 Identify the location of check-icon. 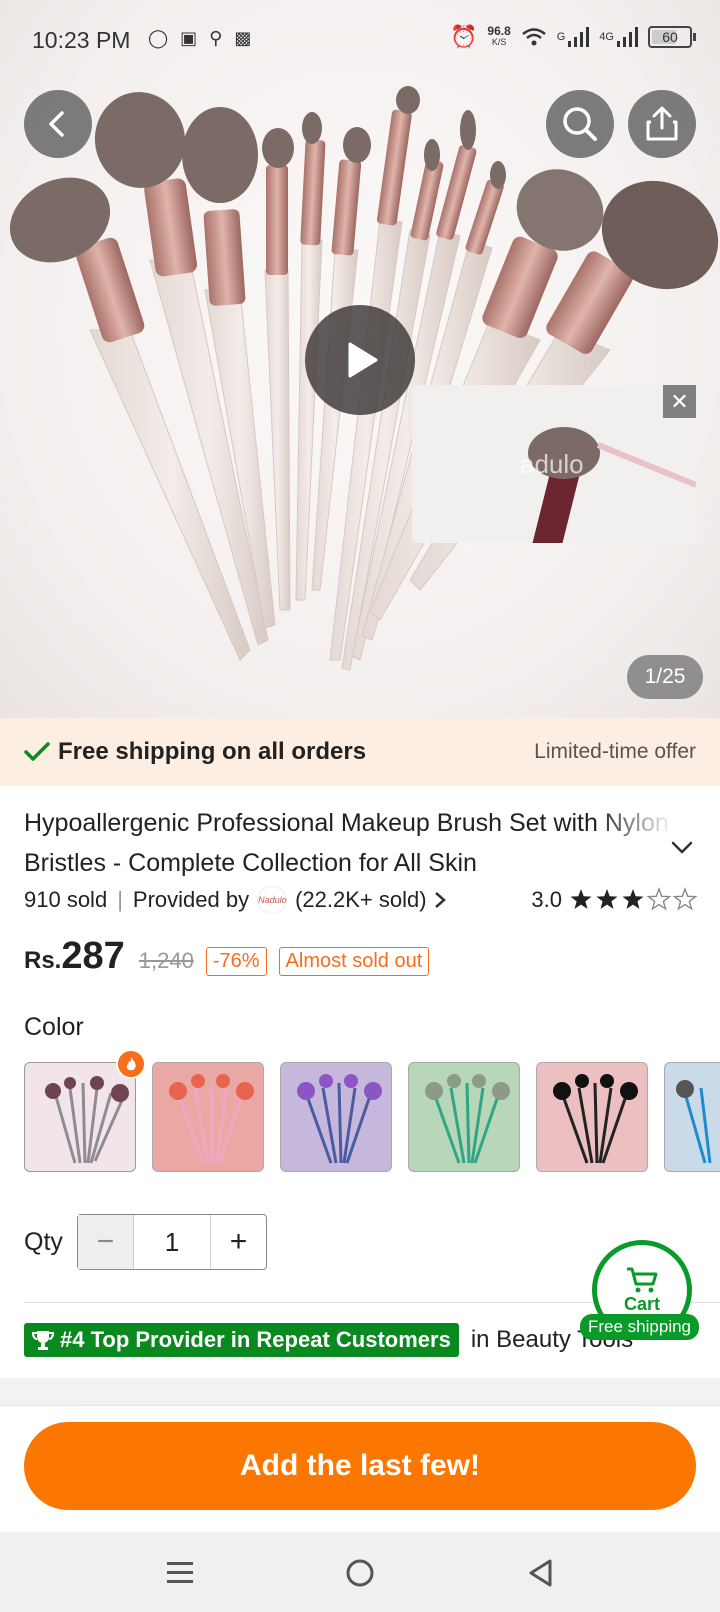
(37, 751).